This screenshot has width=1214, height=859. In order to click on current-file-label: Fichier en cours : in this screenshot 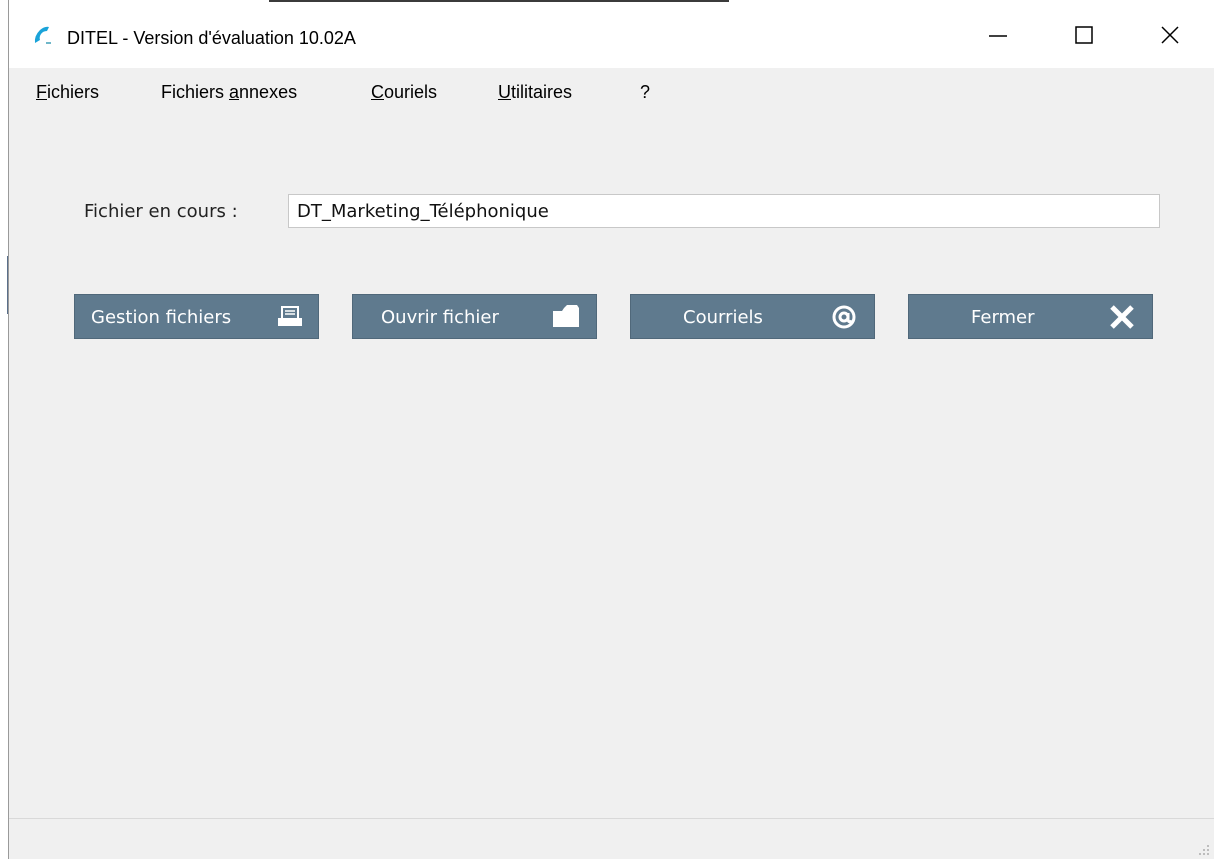, I will do `click(161, 211)`.